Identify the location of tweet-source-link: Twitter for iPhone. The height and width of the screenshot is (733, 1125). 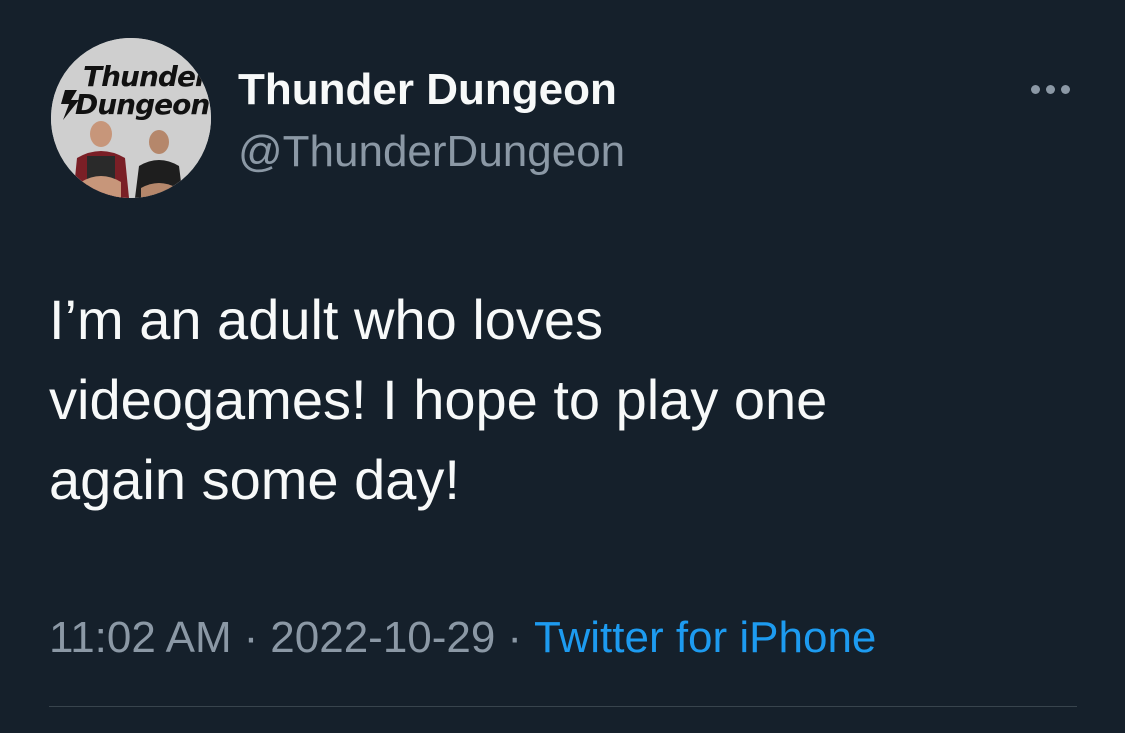
(705, 637).